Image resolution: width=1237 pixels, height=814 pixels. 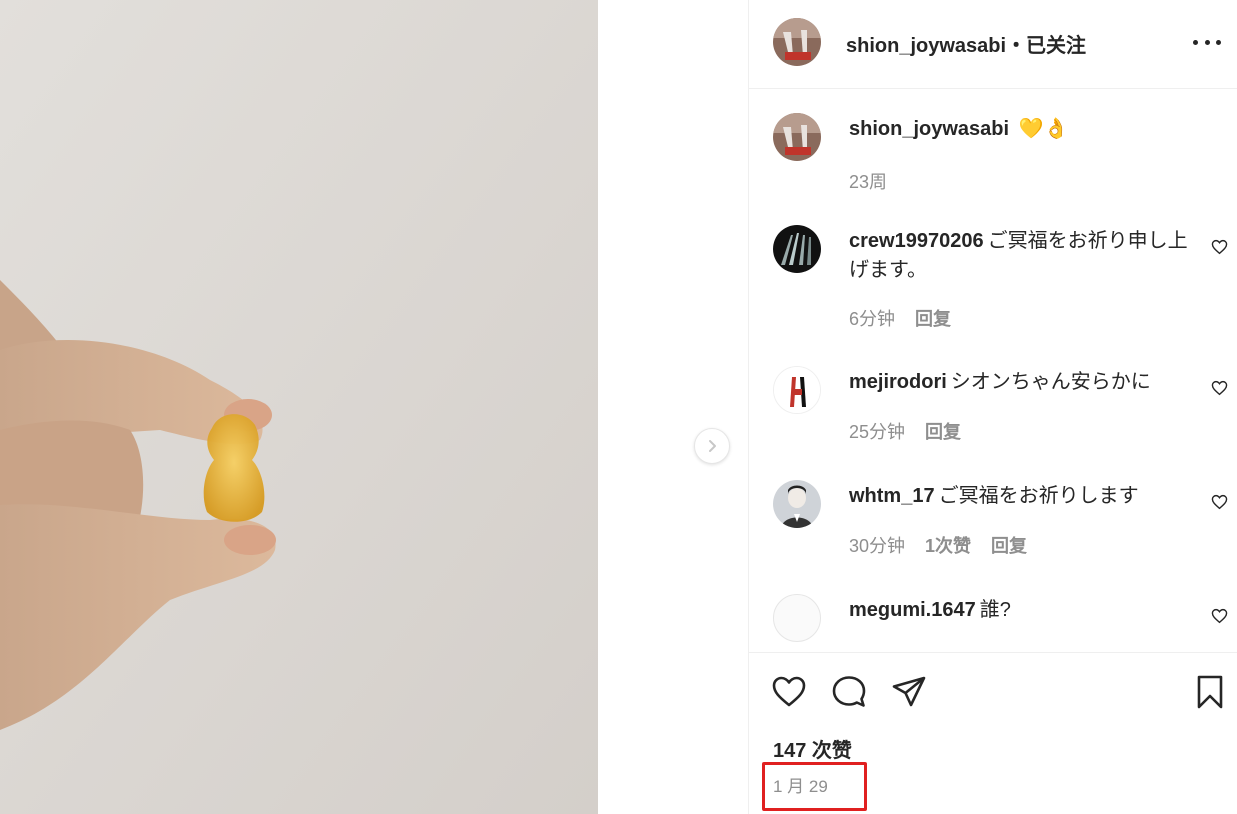 What do you see at coordinates (1038, 496) in the screenshot?
I see `comment-body: ご冥福をお祈りします` at bounding box center [1038, 496].